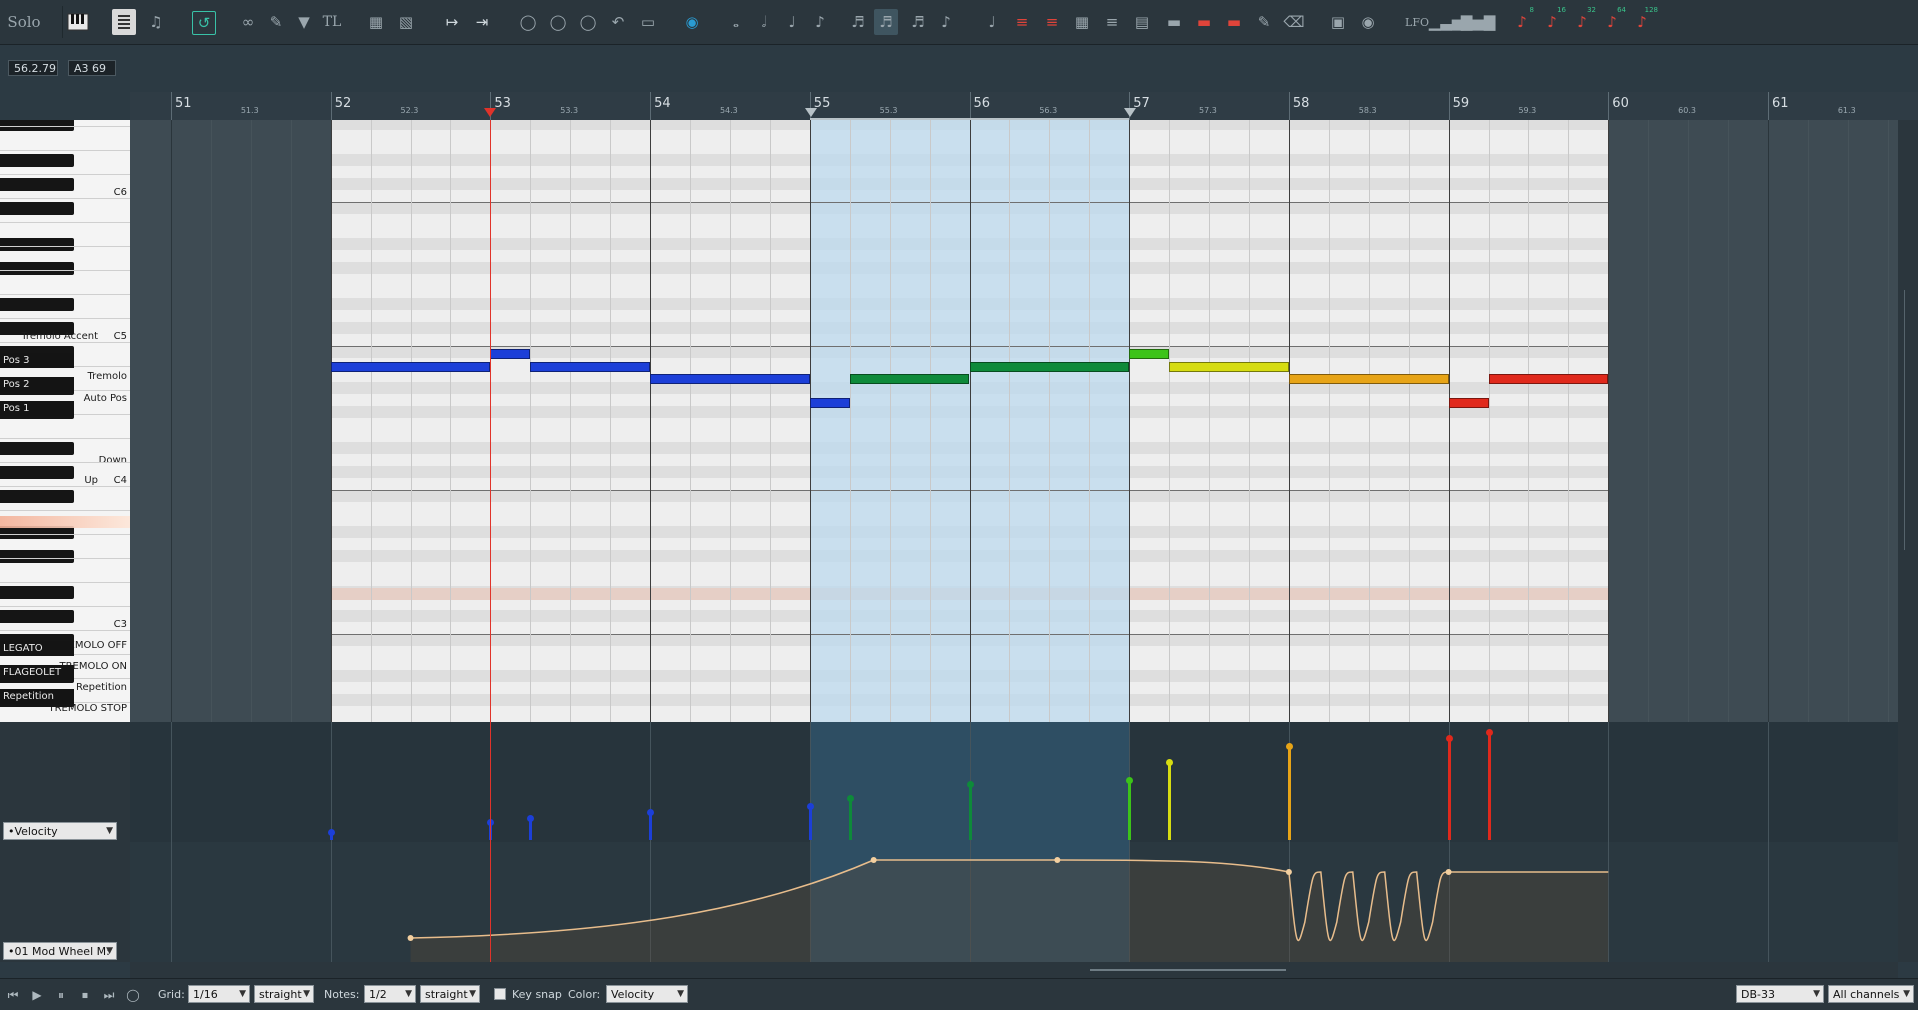 The height and width of the screenshot is (1010, 1918). Describe the element at coordinates (1553, 20) in the screenshot. I see `note-value-16-icon: ♪ 16` at that location.